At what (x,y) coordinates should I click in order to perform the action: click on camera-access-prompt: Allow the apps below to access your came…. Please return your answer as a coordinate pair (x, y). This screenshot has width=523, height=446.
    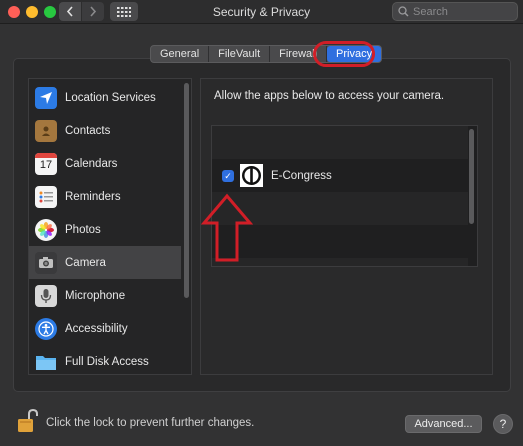
    Looking at the image, I should click on (329, 96).